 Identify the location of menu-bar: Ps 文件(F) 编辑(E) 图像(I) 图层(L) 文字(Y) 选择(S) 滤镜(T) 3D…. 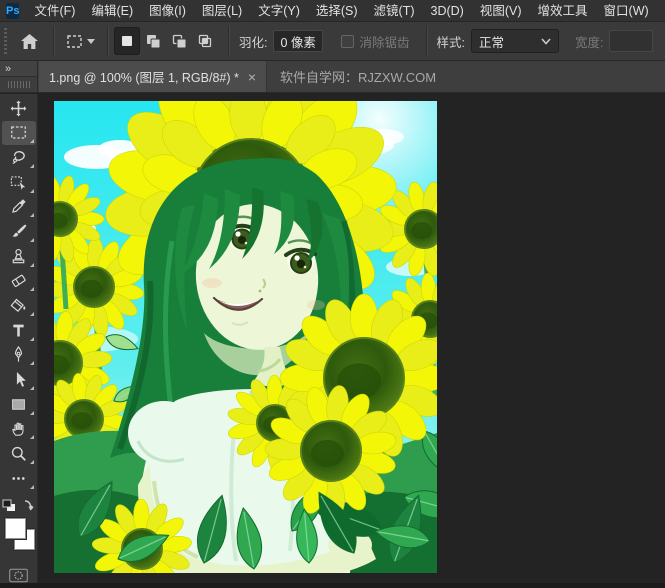
(332, 11).